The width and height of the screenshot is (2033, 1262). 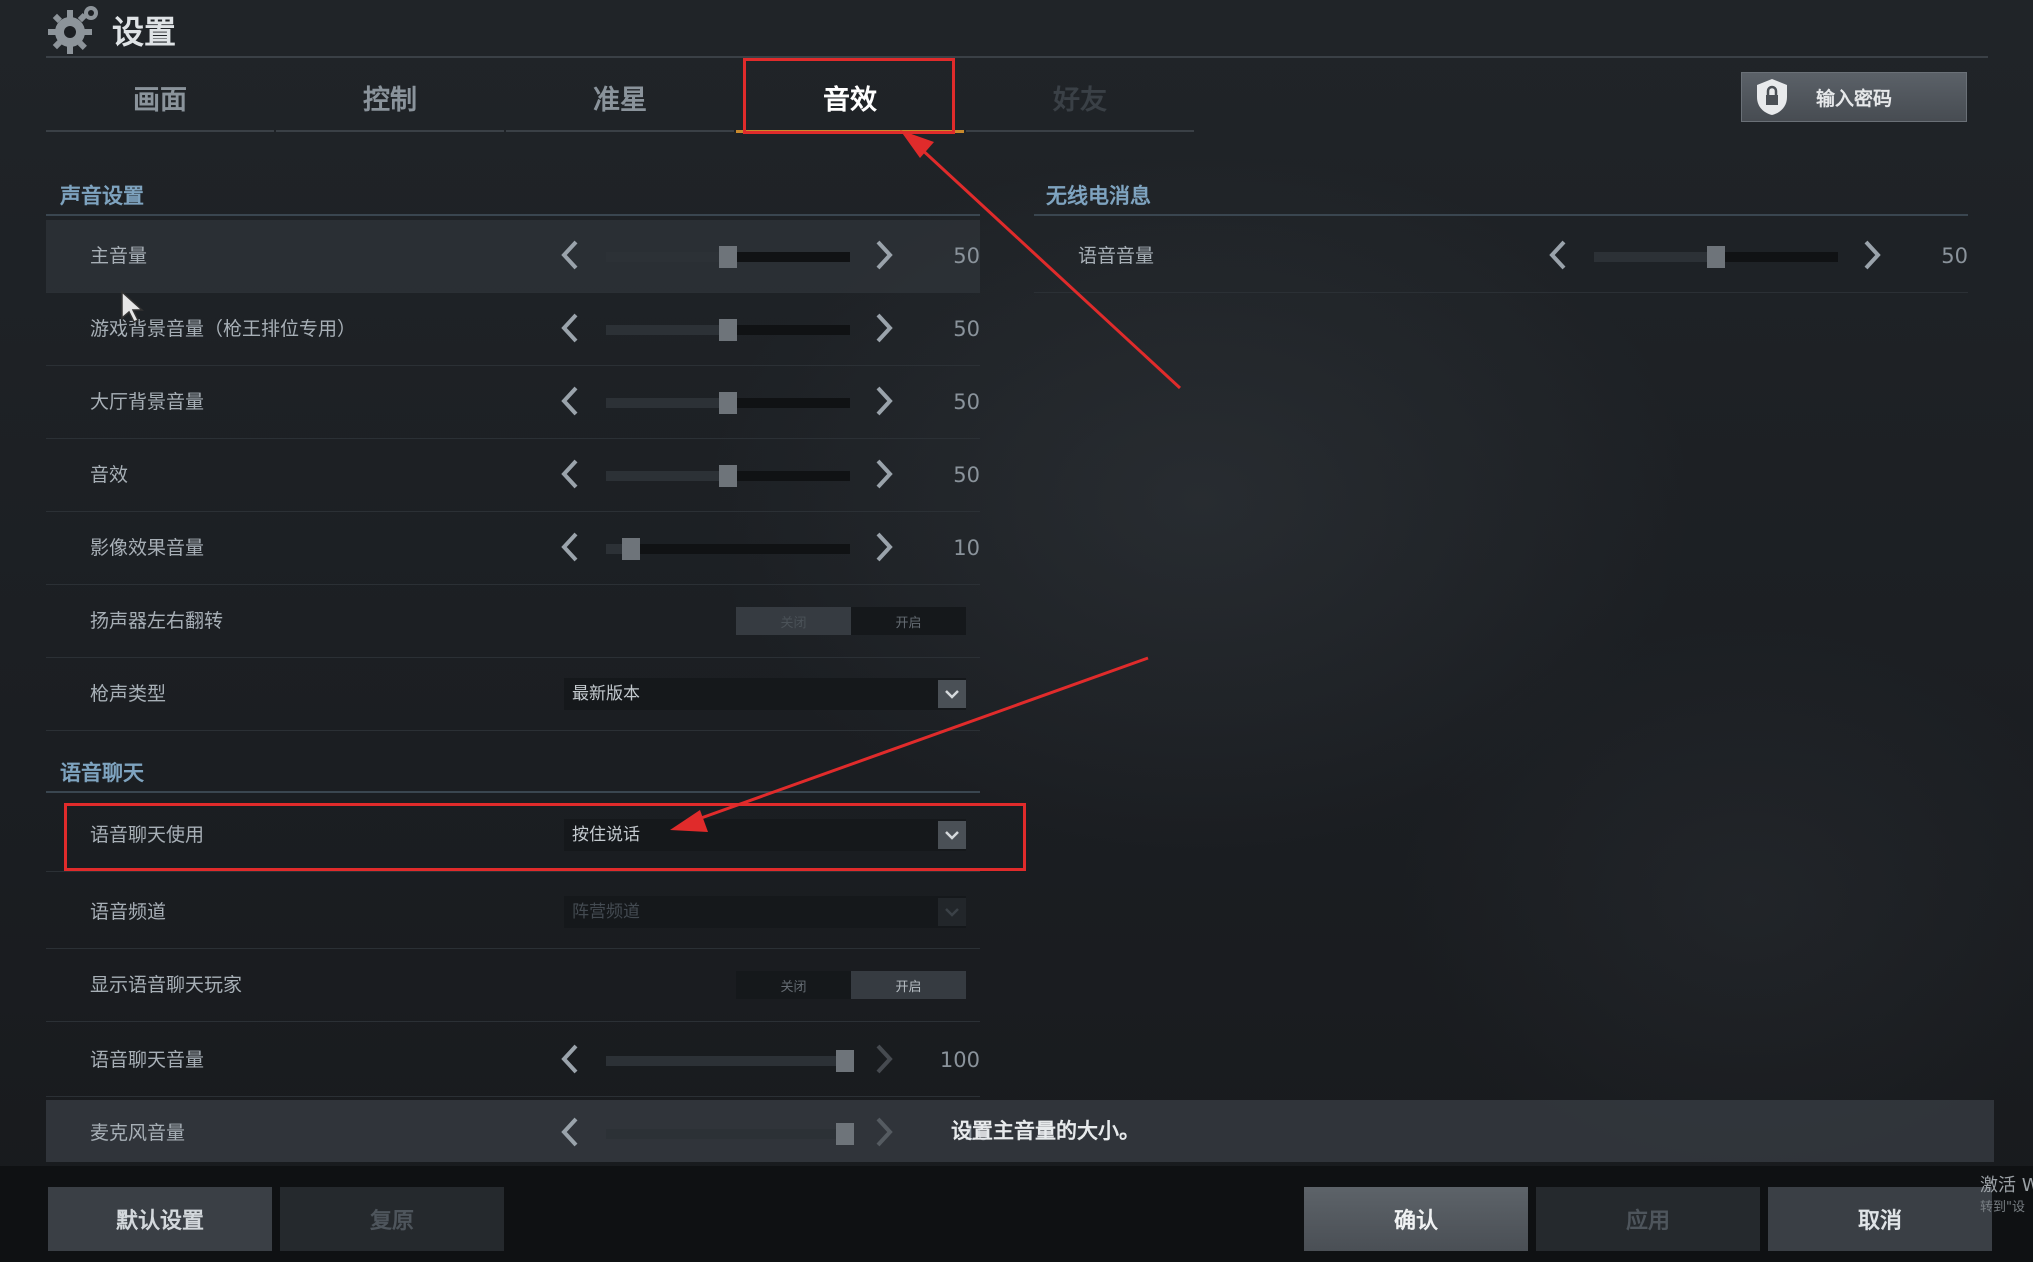 I want to click on setting-row-voice-volume: 语音聊天音量 100, so click(x=513, y=1060).